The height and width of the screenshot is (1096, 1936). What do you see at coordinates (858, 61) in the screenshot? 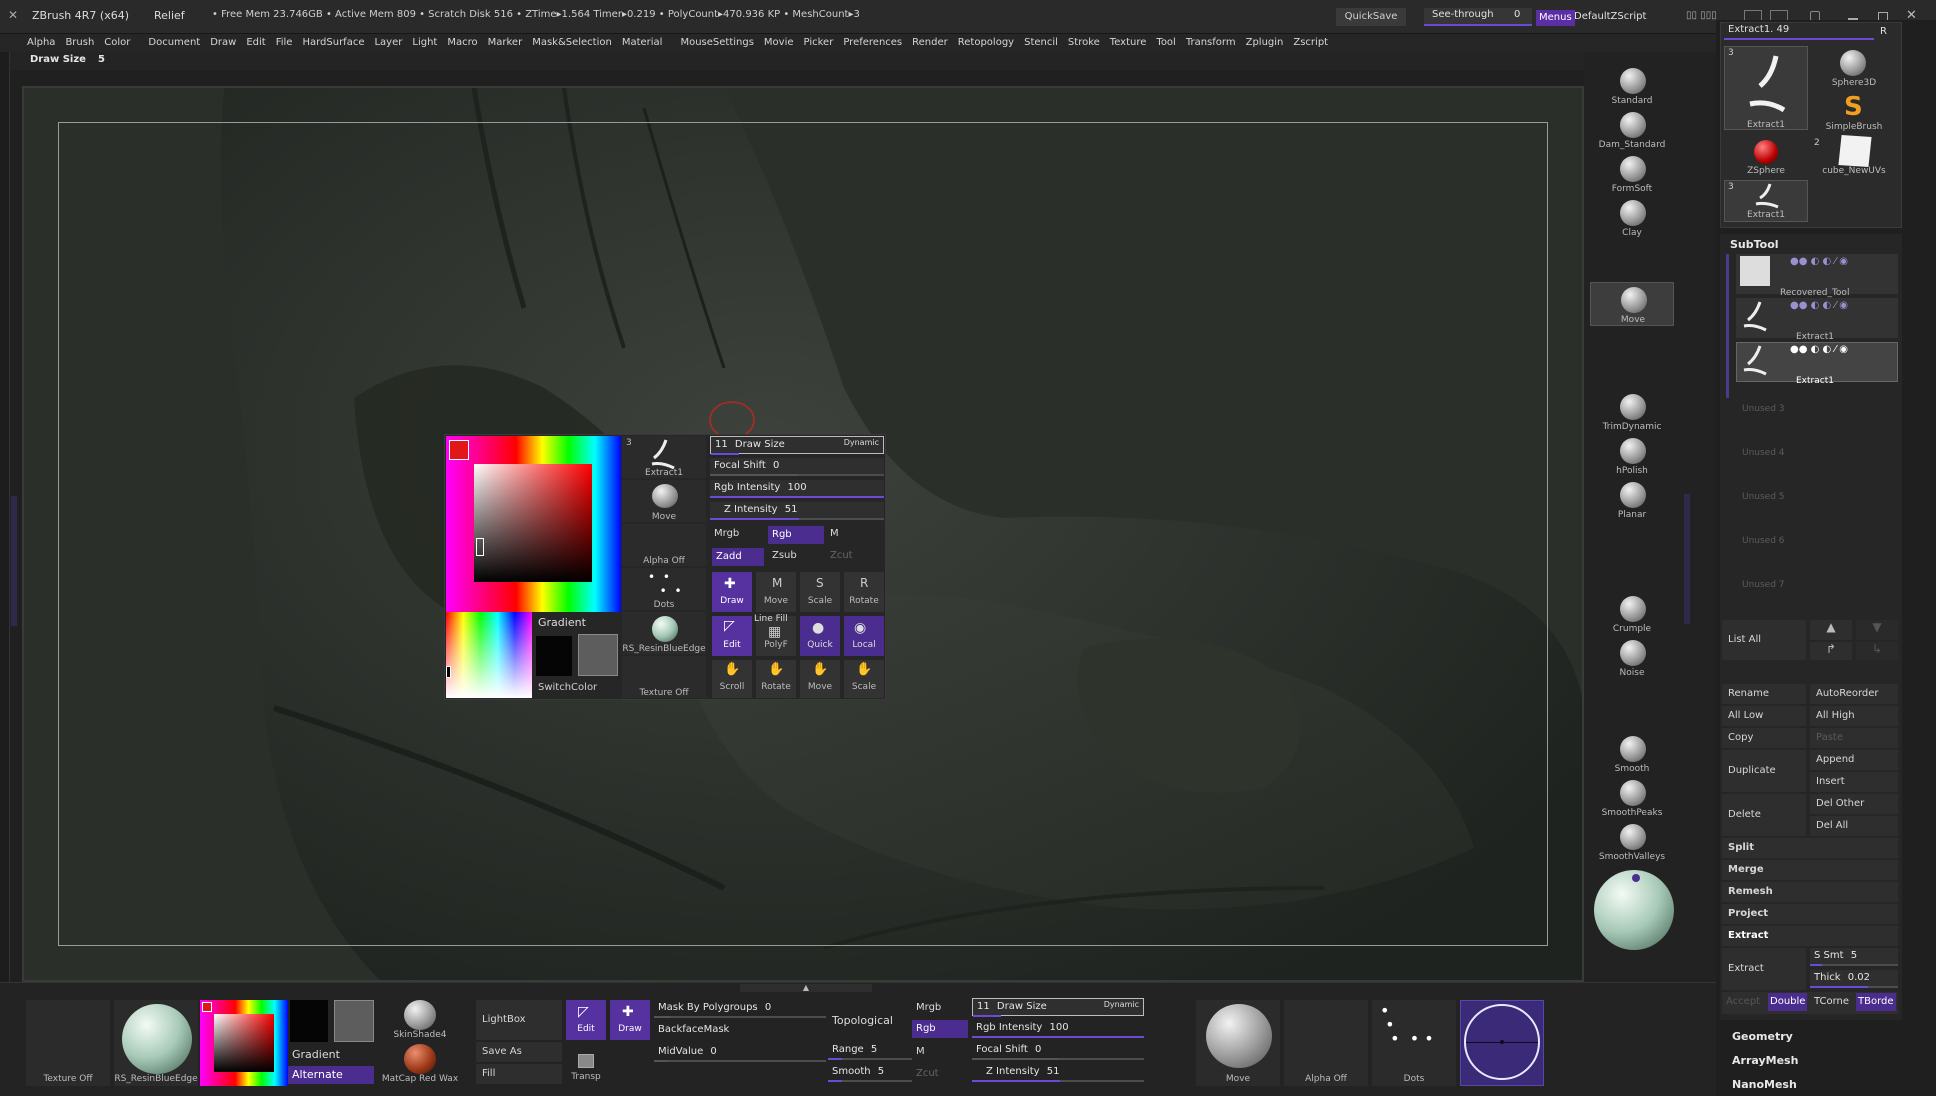
I see `draw-size-bar: Draw Size 5` at bounding box center [858, 61].